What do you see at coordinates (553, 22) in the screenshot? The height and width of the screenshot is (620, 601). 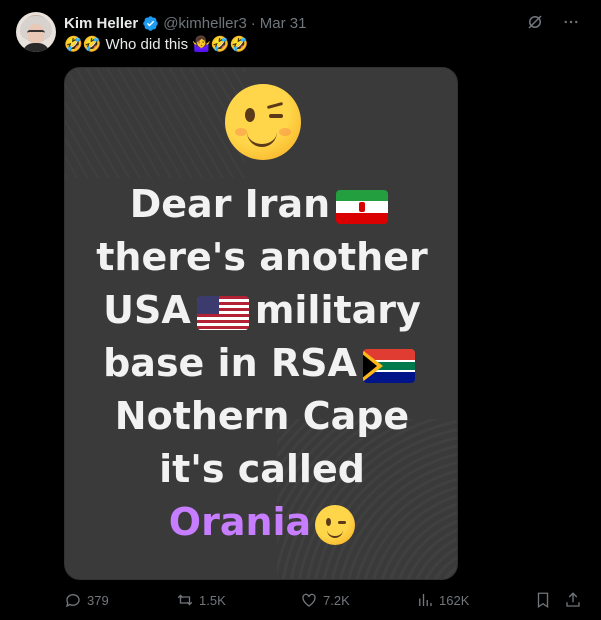 I see `tweet-top-icons` at bounding box center [553, 22].